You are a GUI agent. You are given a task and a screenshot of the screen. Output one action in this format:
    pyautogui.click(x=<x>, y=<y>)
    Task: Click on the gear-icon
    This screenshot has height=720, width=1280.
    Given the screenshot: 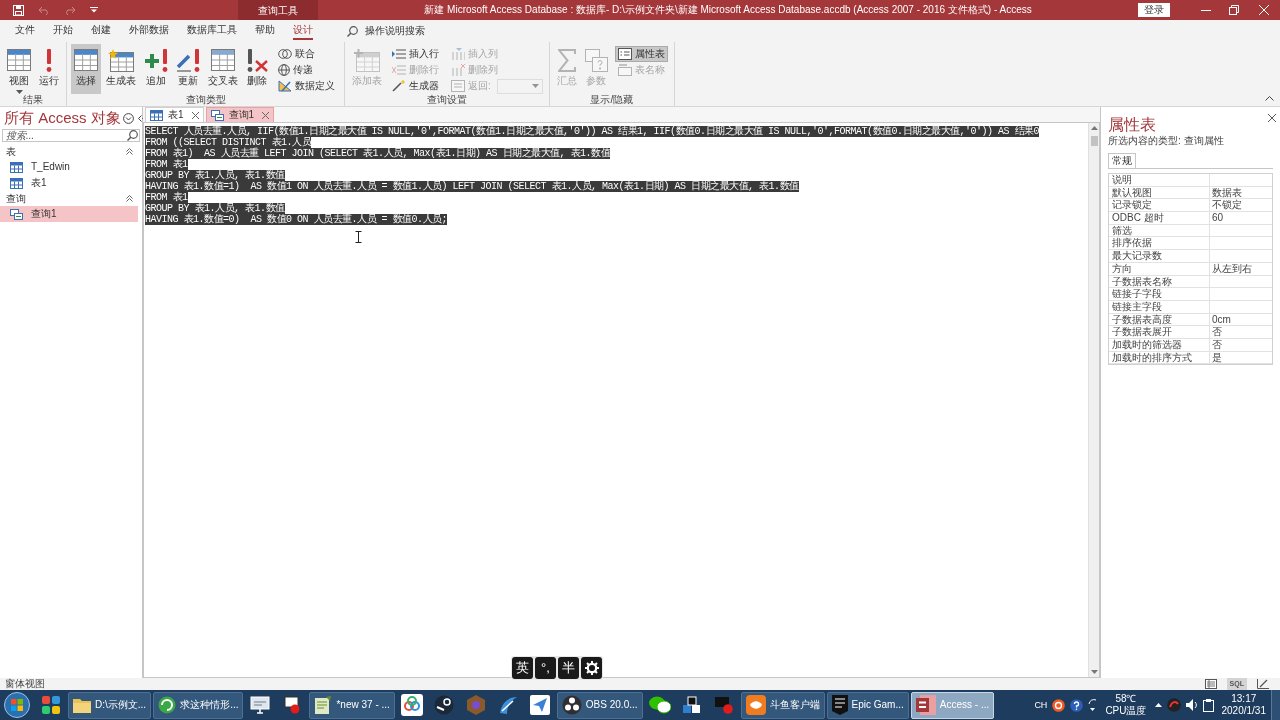 What is the action you would take?
    pyautogui.click(x=591, y=668)
    